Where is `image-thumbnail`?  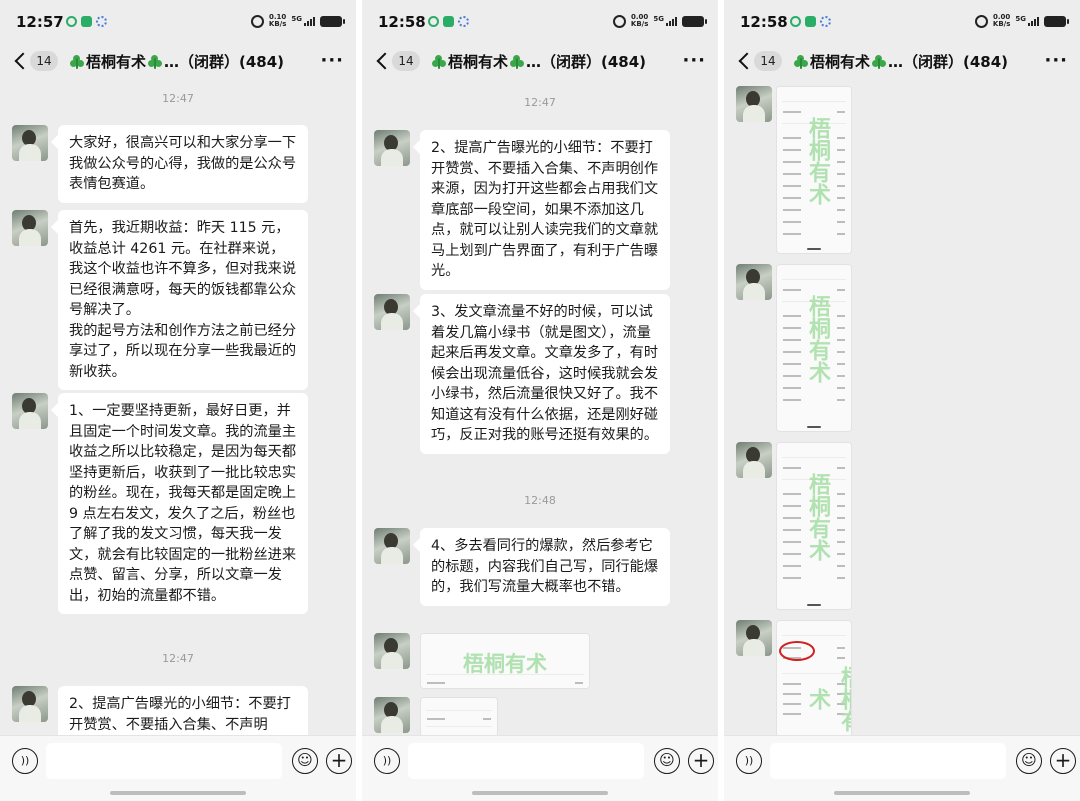 image-thumbnail is located at coordinates (459, 716).